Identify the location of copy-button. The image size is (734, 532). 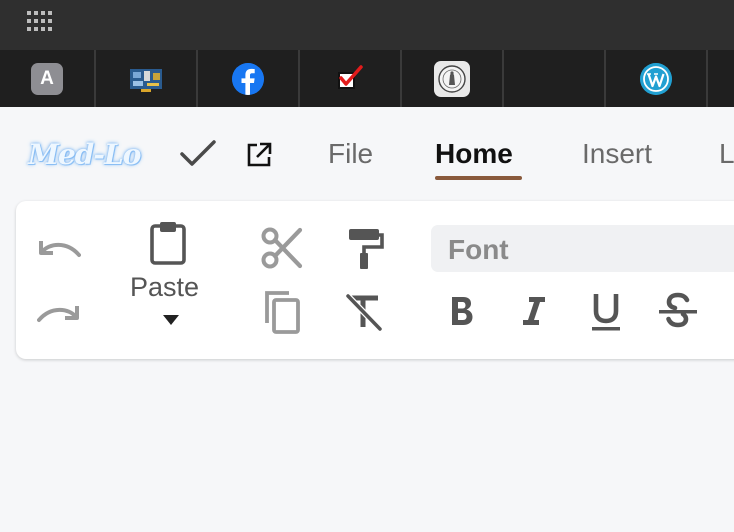
(282, 312).